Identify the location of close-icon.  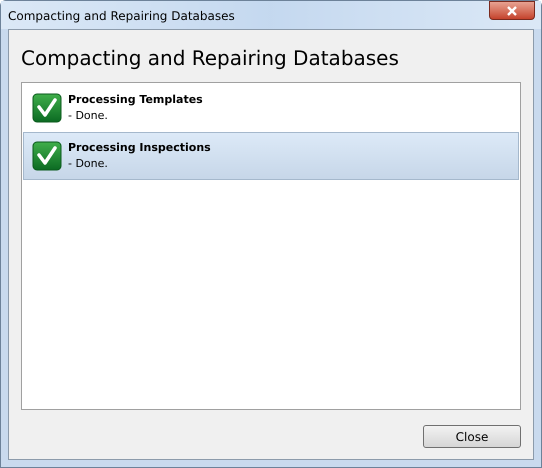
(512, 11).